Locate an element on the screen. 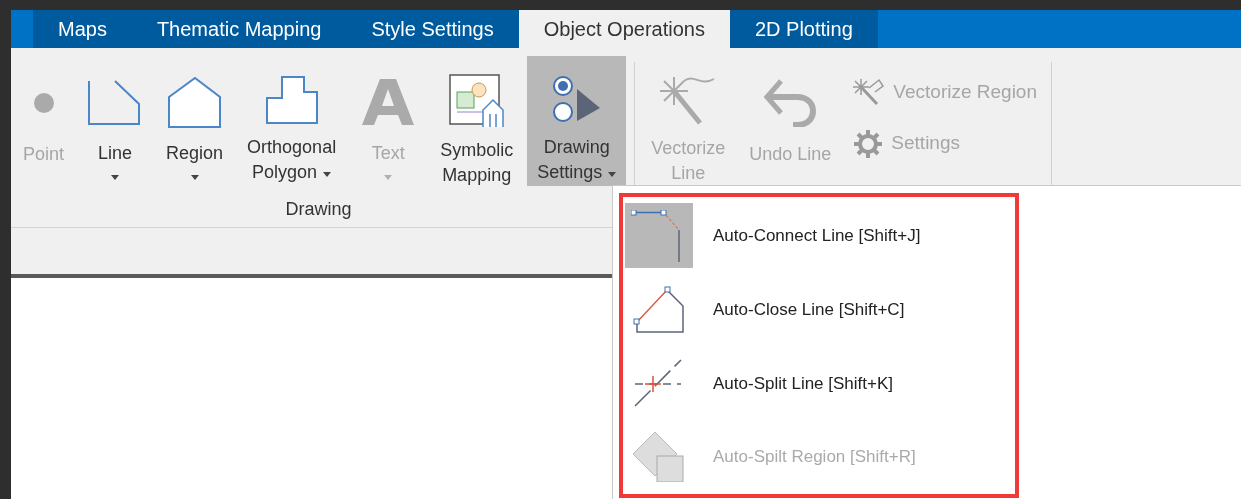 This screenshot has width=1241, height=499. letter-a-icon is located at coordinates (388, 102).